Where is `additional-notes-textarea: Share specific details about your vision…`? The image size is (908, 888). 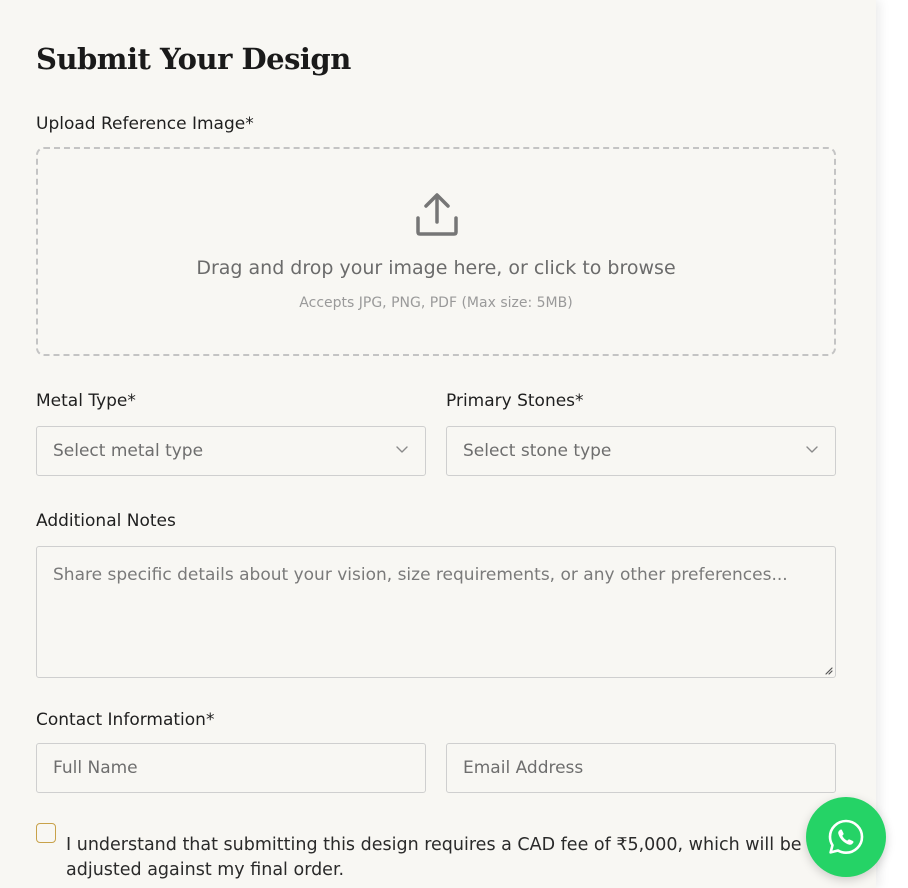 additional-notes-textarea: Share specific details about your vision… is located at coordinates (436, 612).